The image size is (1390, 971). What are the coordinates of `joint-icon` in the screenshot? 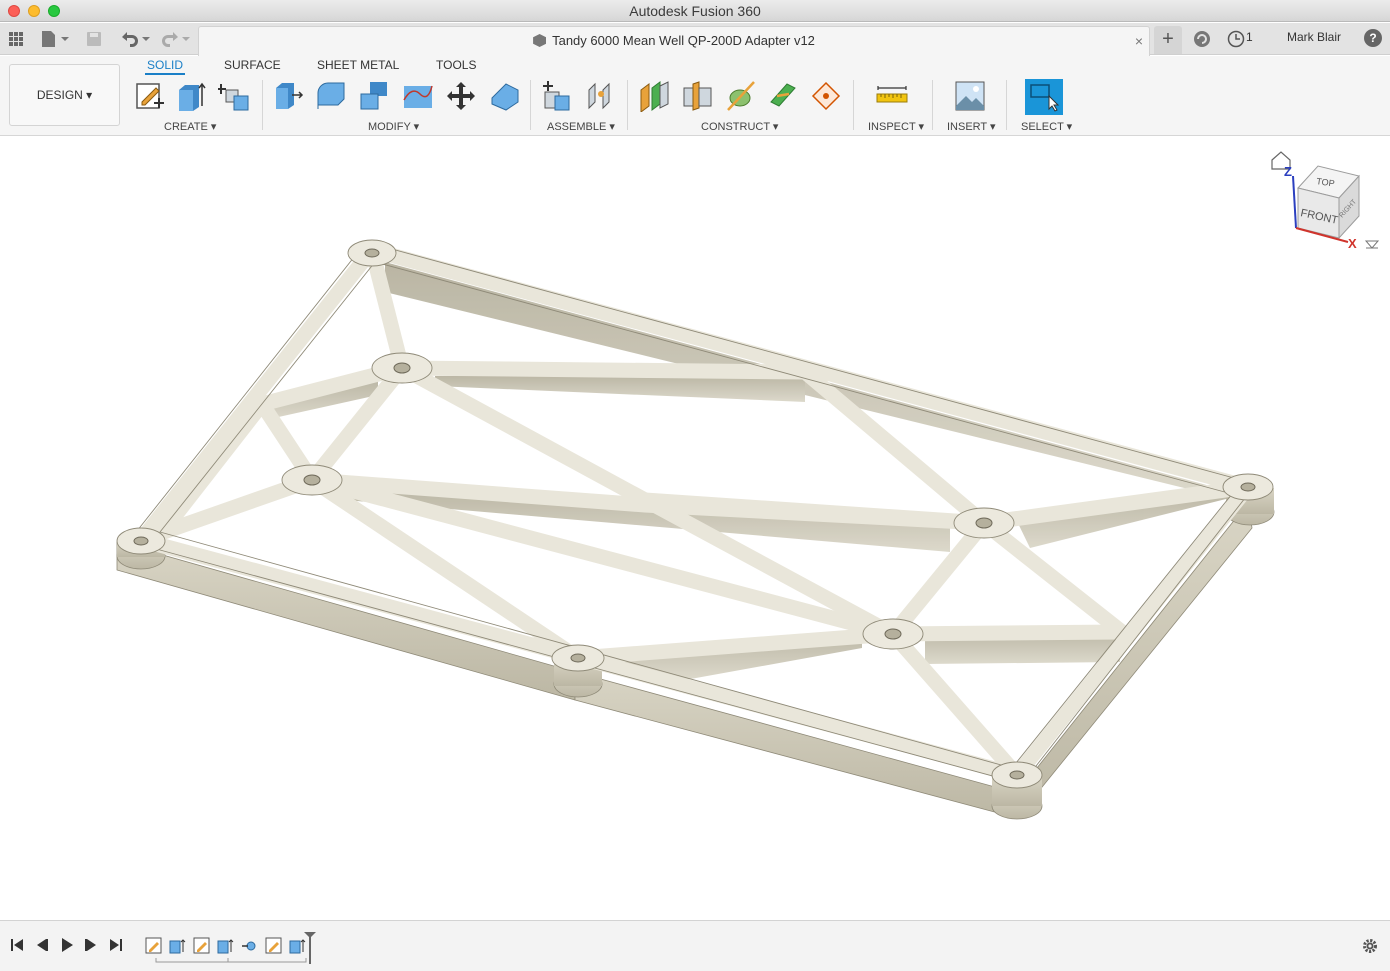 It's located at (601, 96).